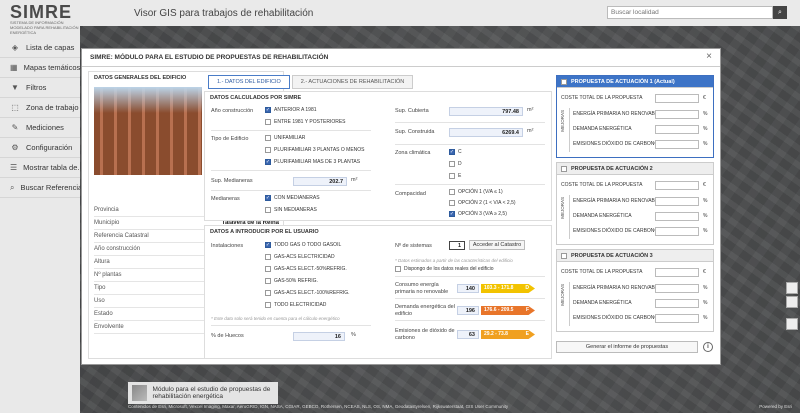 This screenshot has height=413, width=800. I want to click on map-icon: ▦, so click(14, 67).